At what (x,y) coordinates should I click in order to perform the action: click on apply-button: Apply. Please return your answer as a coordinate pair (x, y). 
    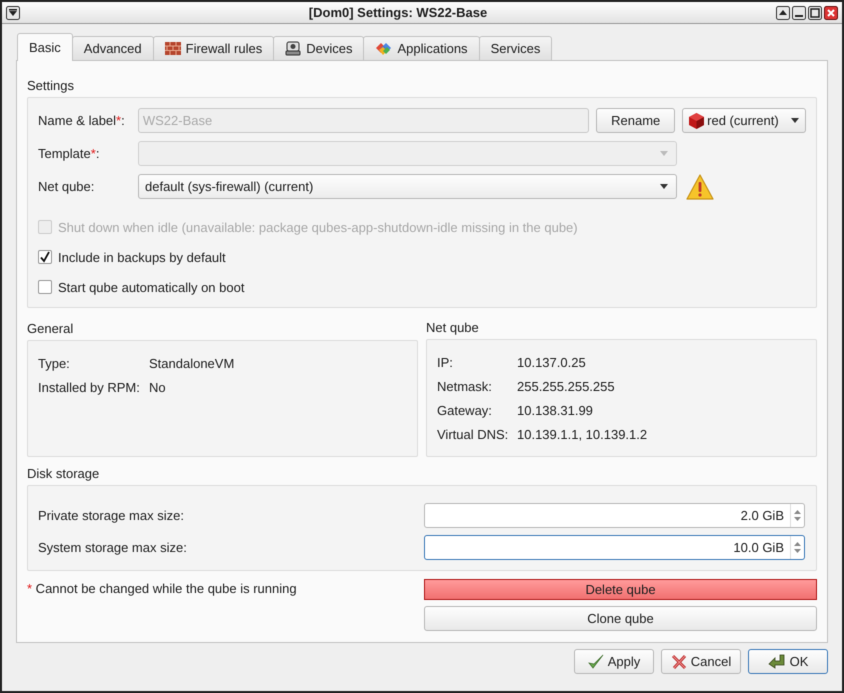
    Looking at the image, I should click on (614, 661).